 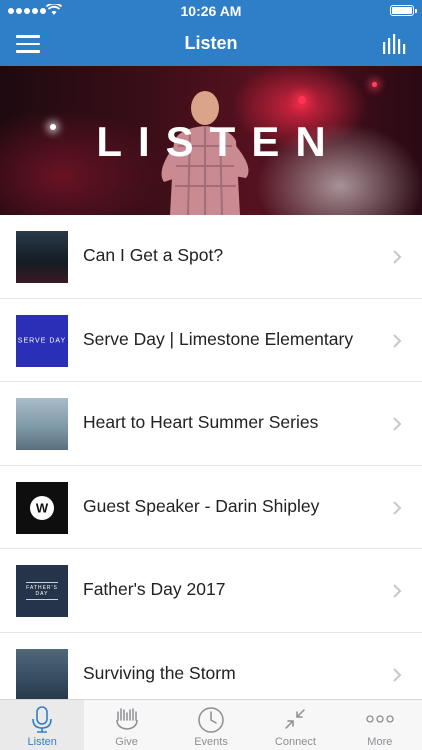 I want to click on hero-title: LISTEN, so click(x=219, y=141).